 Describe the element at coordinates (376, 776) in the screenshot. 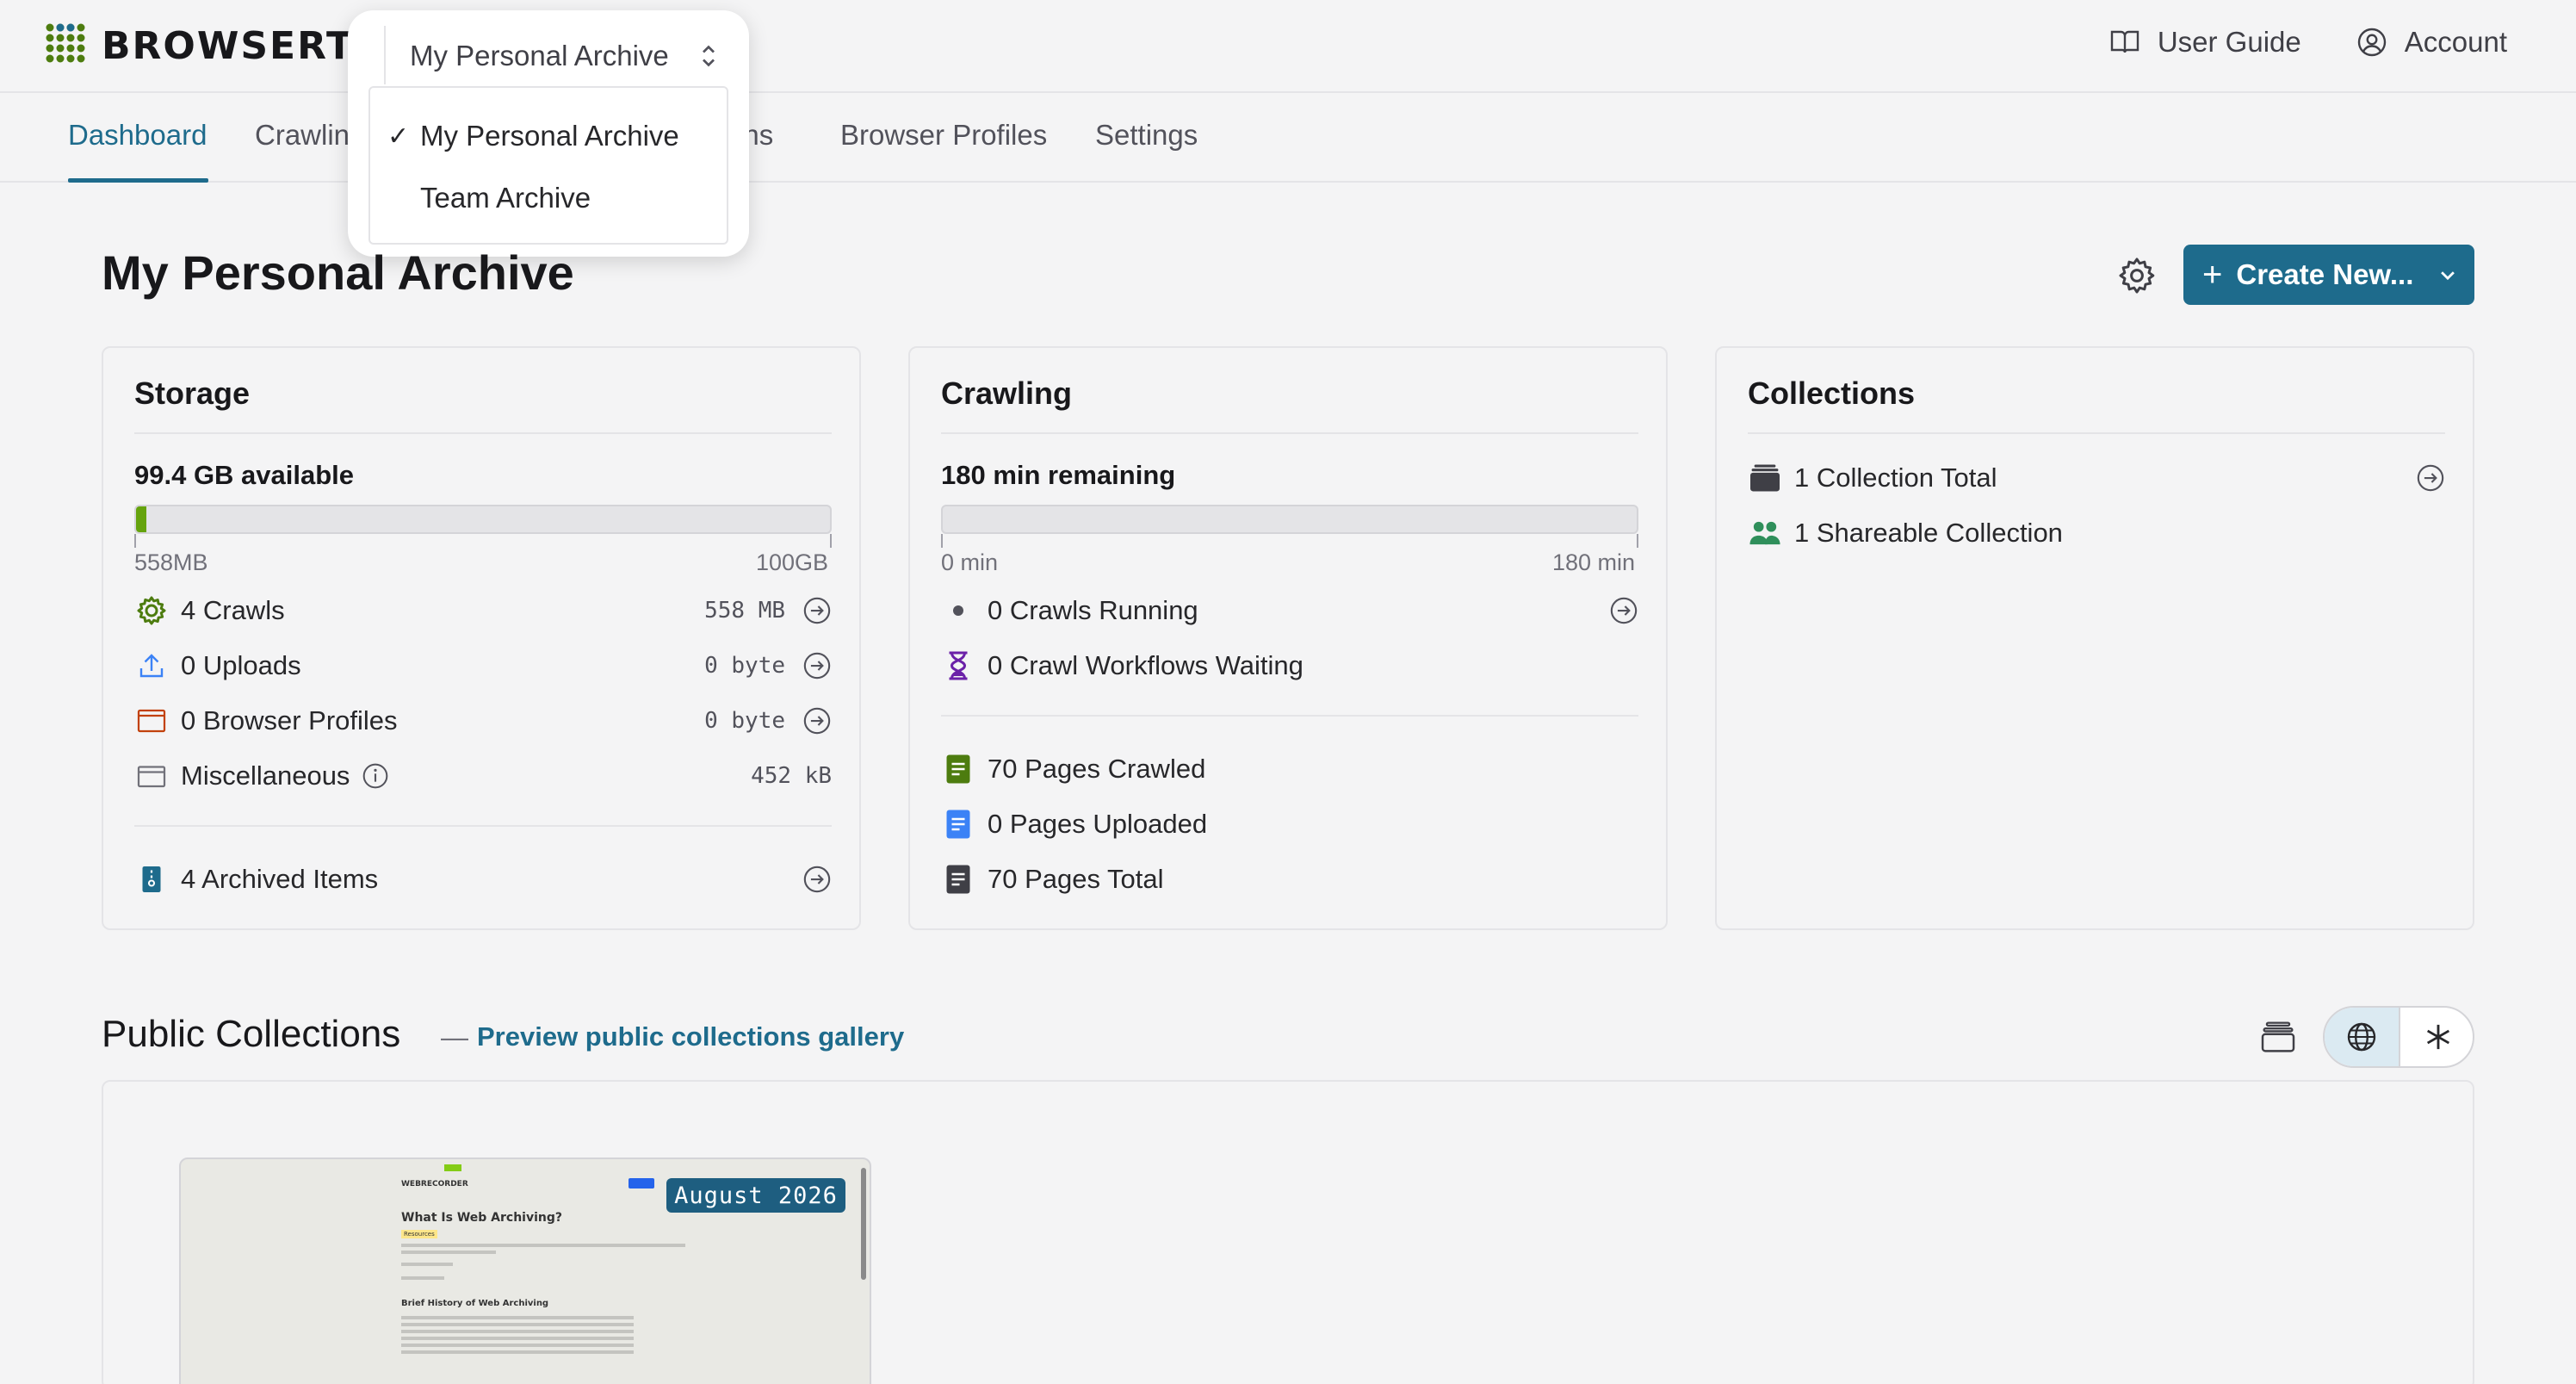

I see `info-icon` at that location.